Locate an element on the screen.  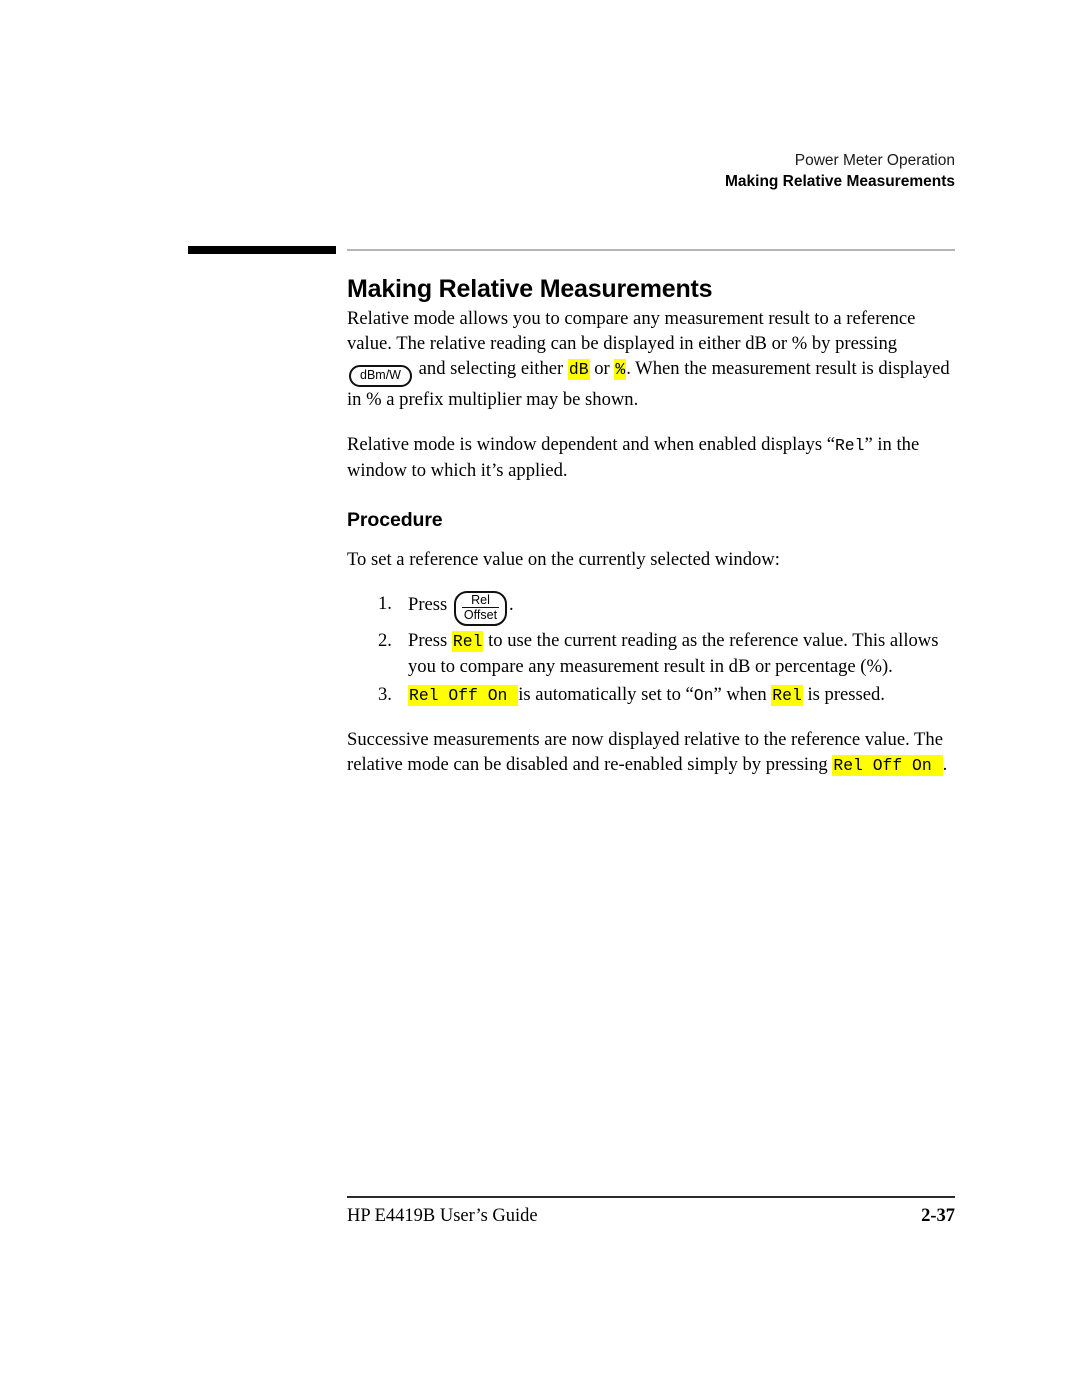
softkey-token-rel-step3: Rel is located at coordinates (787, 695).